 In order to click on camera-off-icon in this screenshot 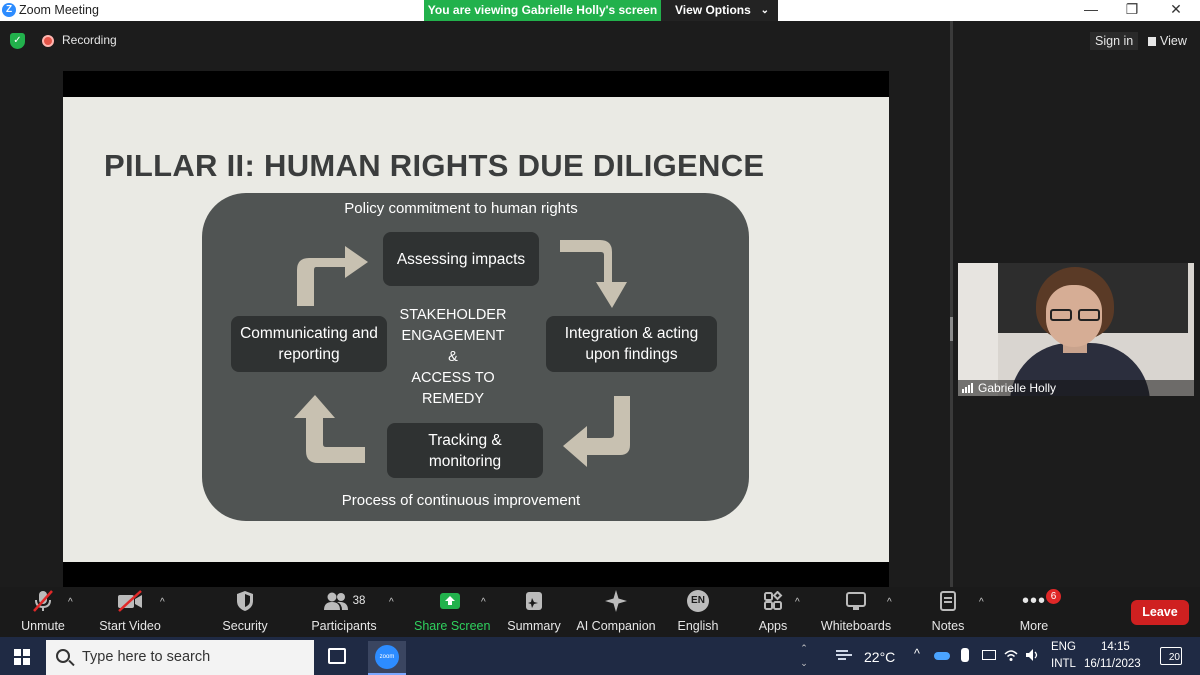, I will do `click(130, 601)`.